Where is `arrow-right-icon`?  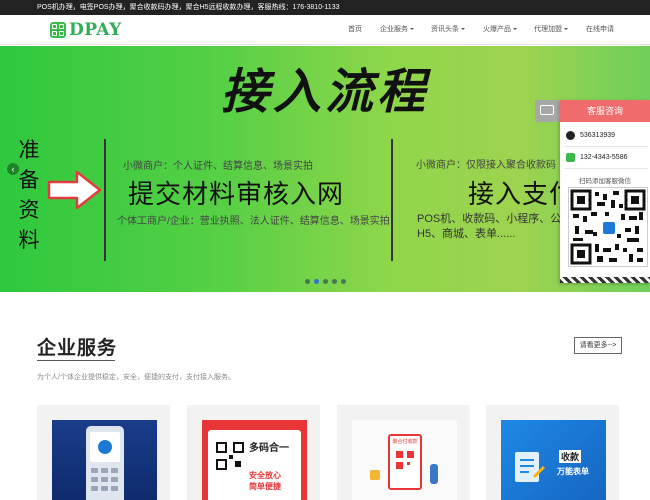
arrow-right-icon is located at coordinates (74, 190).